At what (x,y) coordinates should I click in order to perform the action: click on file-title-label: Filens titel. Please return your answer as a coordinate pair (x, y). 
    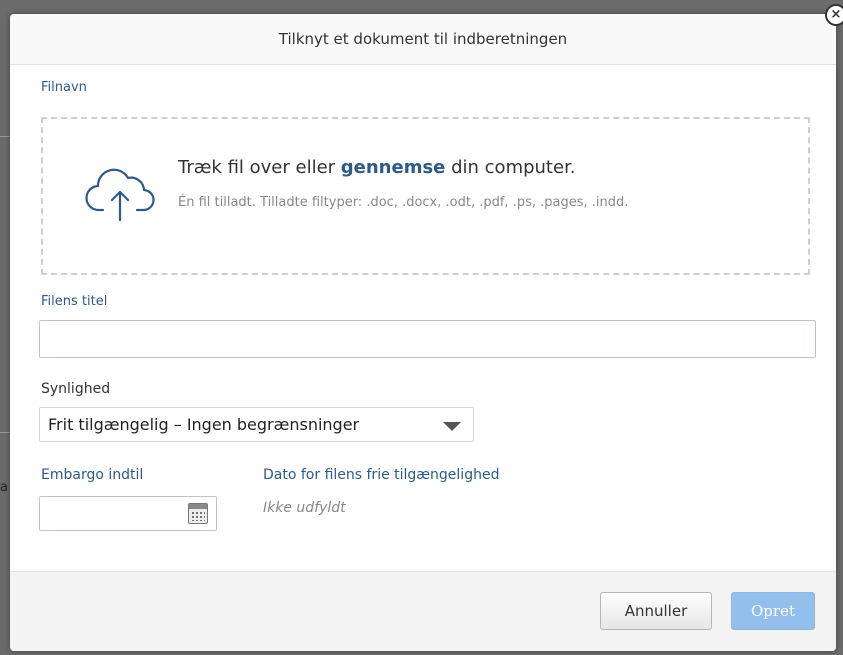
    Looking at the image, I should click on (74, 301).